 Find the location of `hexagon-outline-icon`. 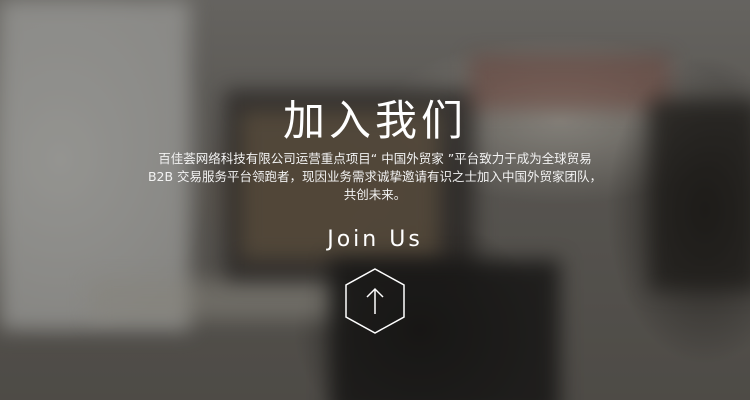

hexagon-outline-icon is located at coordinates (375, 301).